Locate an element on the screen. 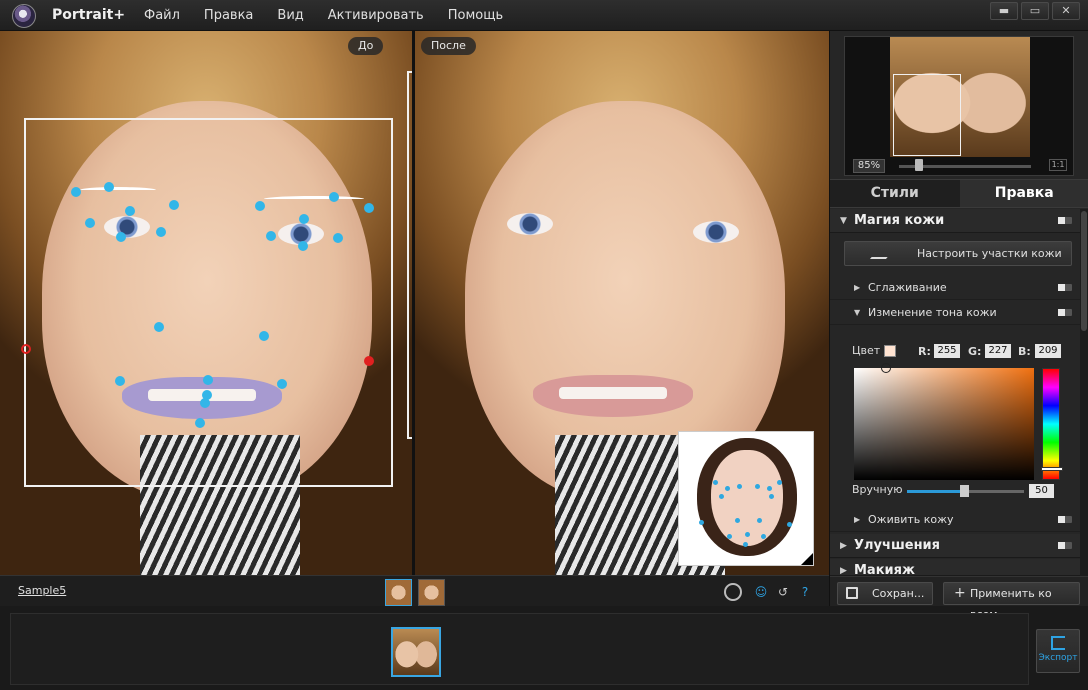 Image resolution: width=1088 pixels, height=690 pixels. color-picker-handle is located at coordinates (886, 368).